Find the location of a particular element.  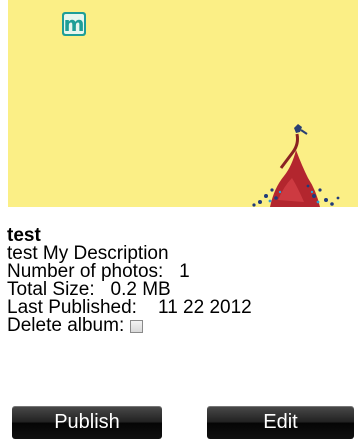

delete-album-row: Delete album: is located at coordinates (129, 325).